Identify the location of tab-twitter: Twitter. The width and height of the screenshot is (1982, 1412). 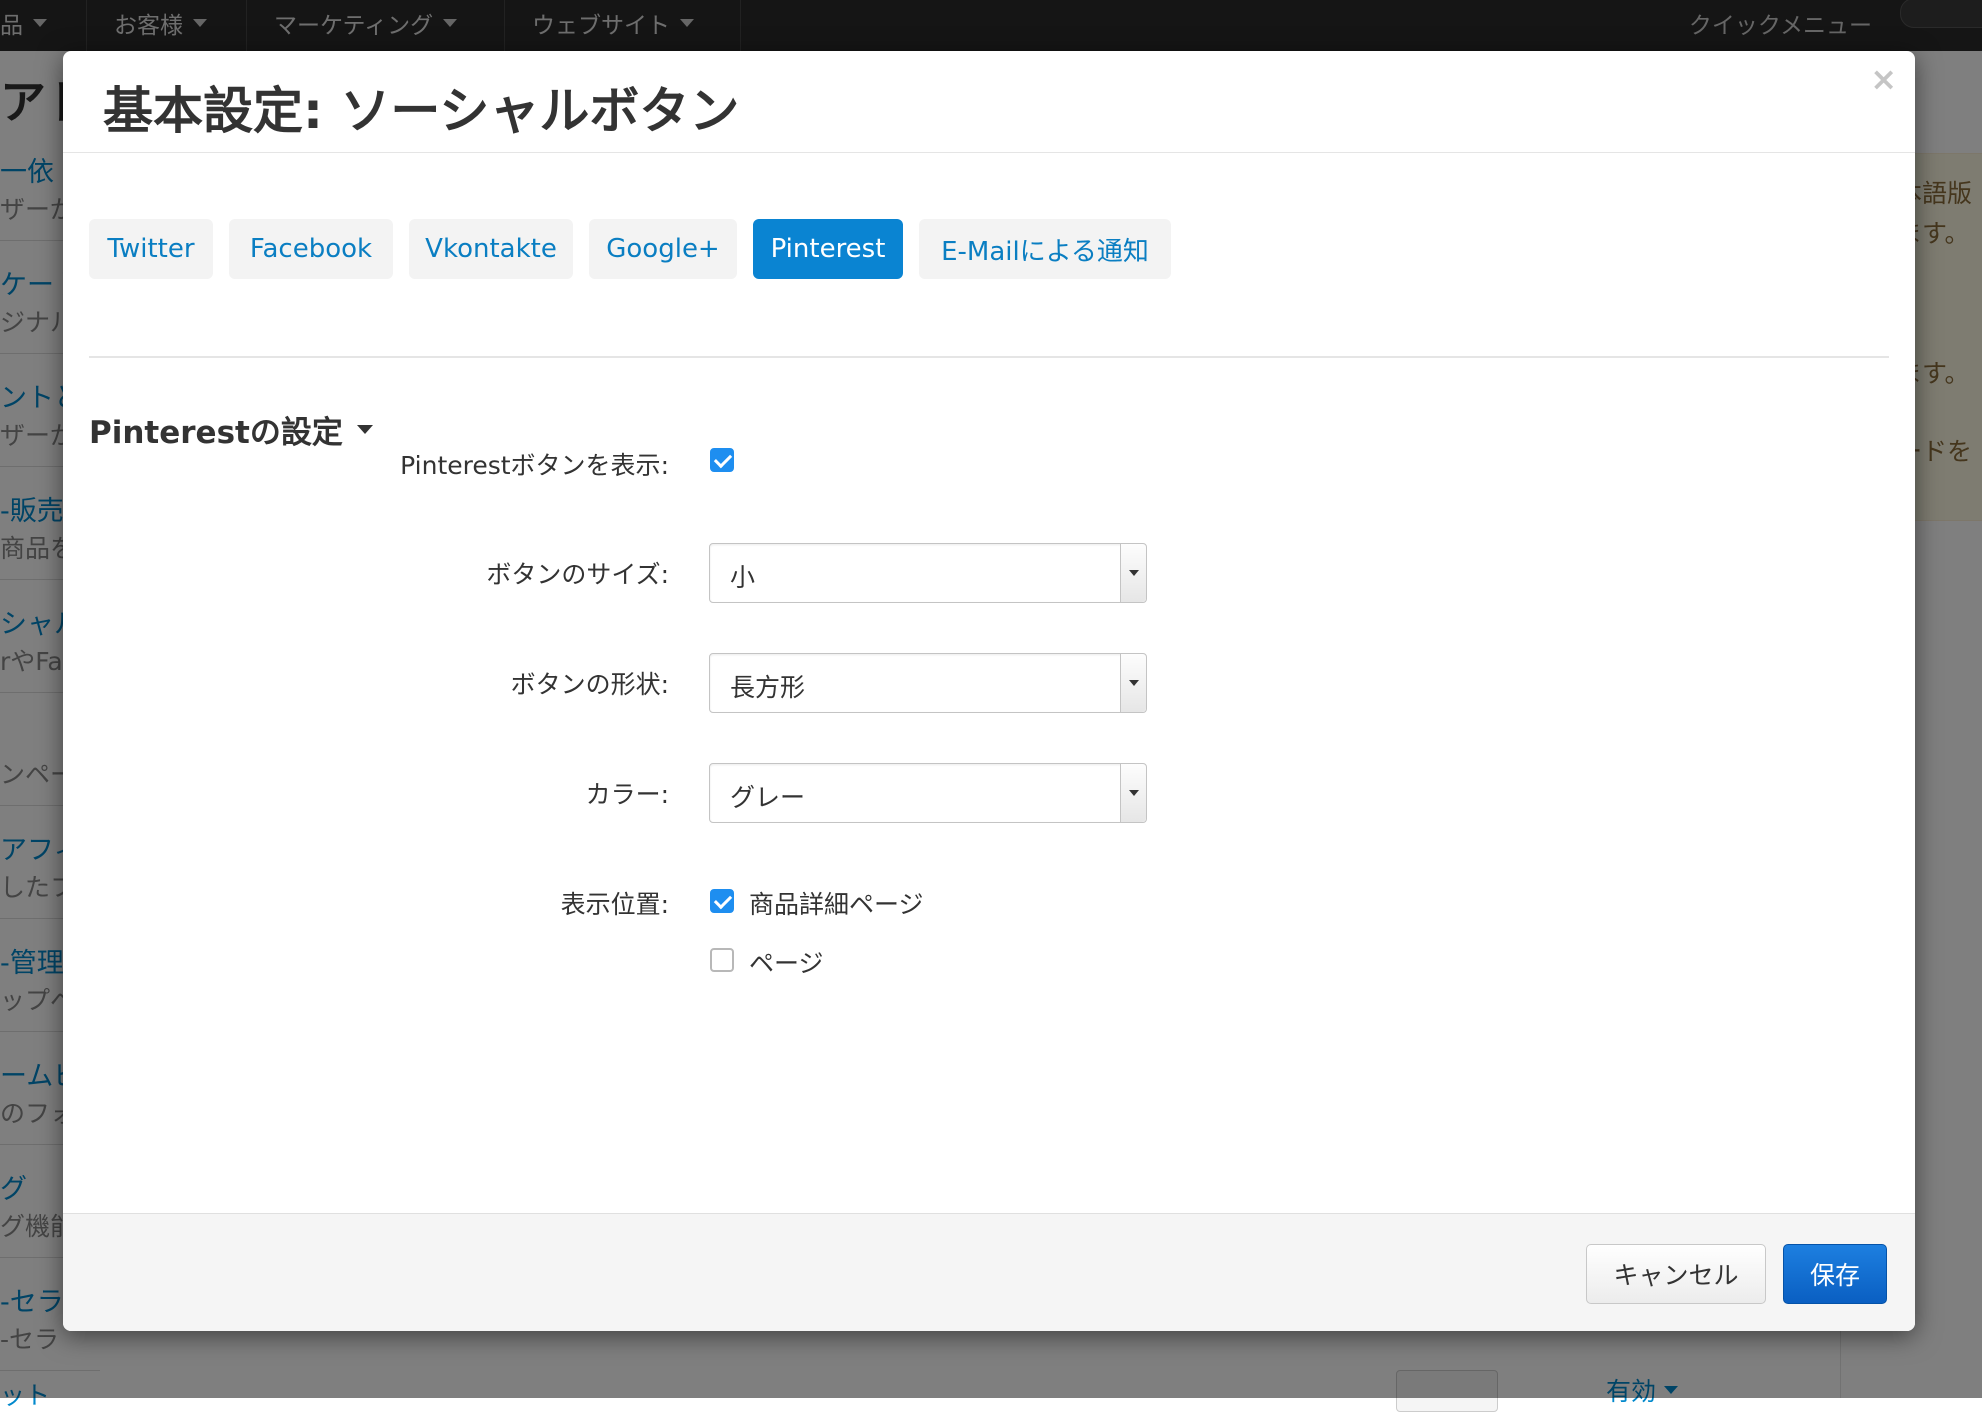
(151, 249).